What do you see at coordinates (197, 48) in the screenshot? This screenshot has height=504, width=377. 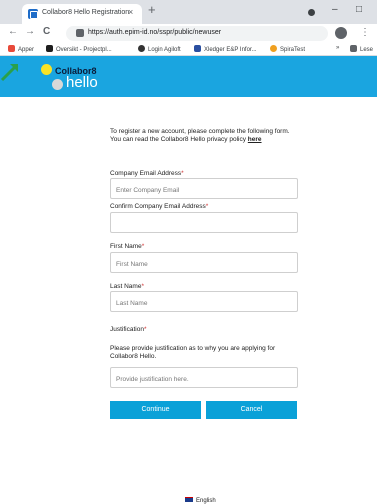 I see `xledger-icon` at bounding box center [197, 48].